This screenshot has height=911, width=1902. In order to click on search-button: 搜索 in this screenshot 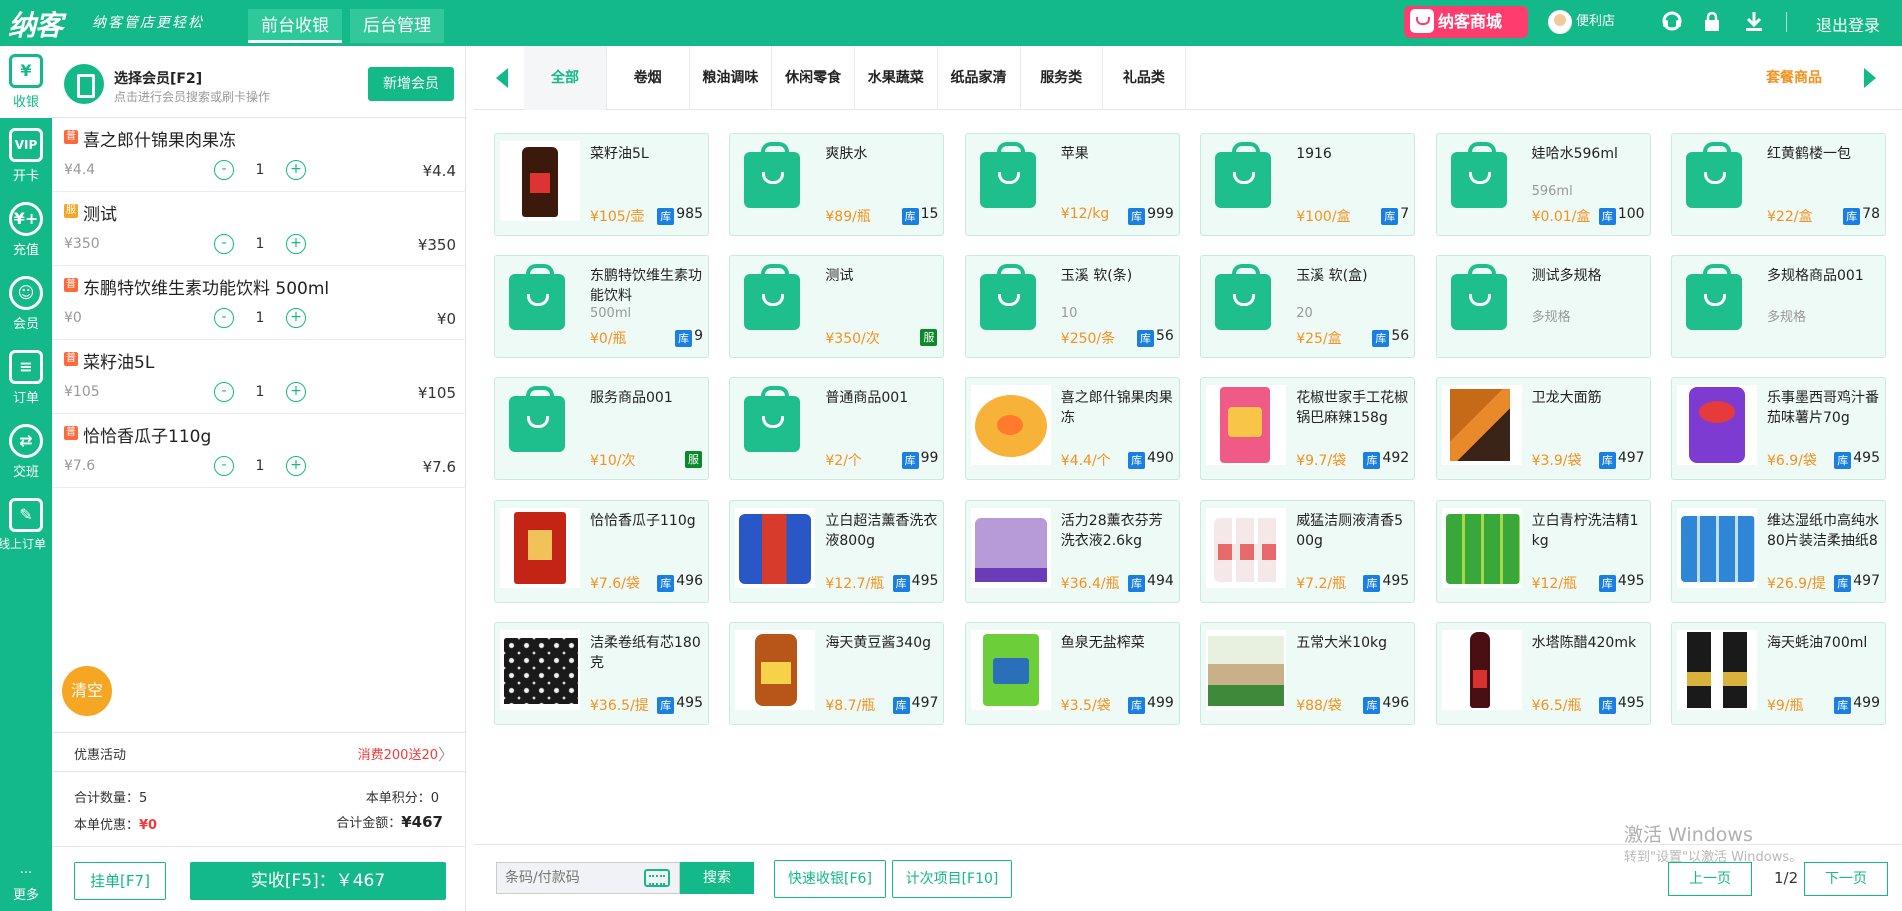, I will do `click(717, 878)`.